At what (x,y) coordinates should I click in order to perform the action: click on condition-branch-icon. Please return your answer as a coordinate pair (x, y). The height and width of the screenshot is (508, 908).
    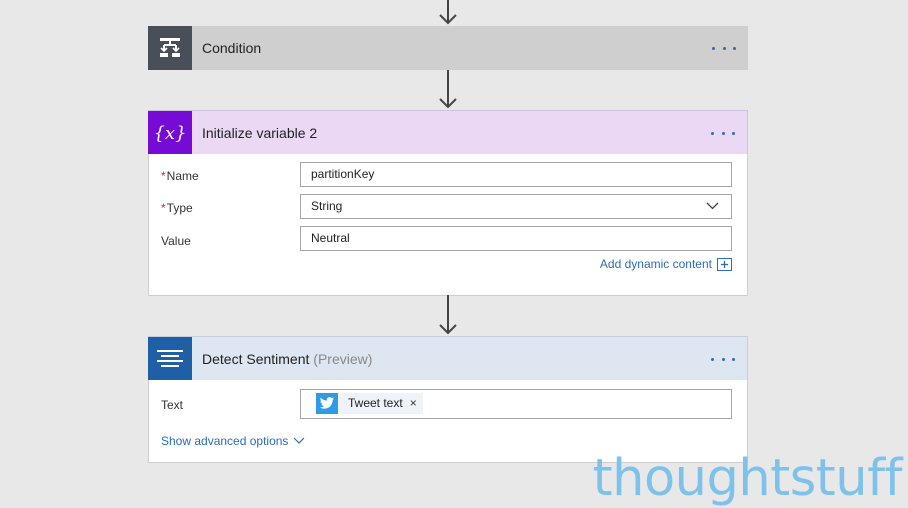
    Looking at the image, I should click on (170, 48).